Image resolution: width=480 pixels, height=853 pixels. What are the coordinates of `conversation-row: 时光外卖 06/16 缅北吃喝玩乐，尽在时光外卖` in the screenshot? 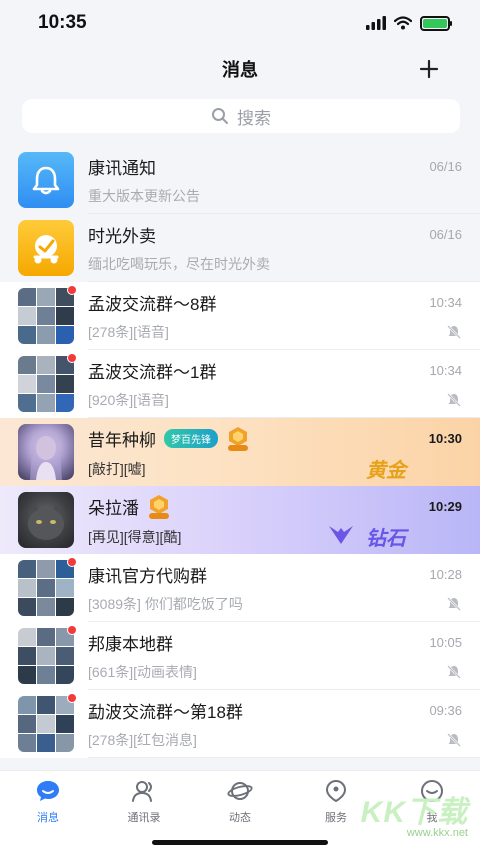 It's located at (240, 248).